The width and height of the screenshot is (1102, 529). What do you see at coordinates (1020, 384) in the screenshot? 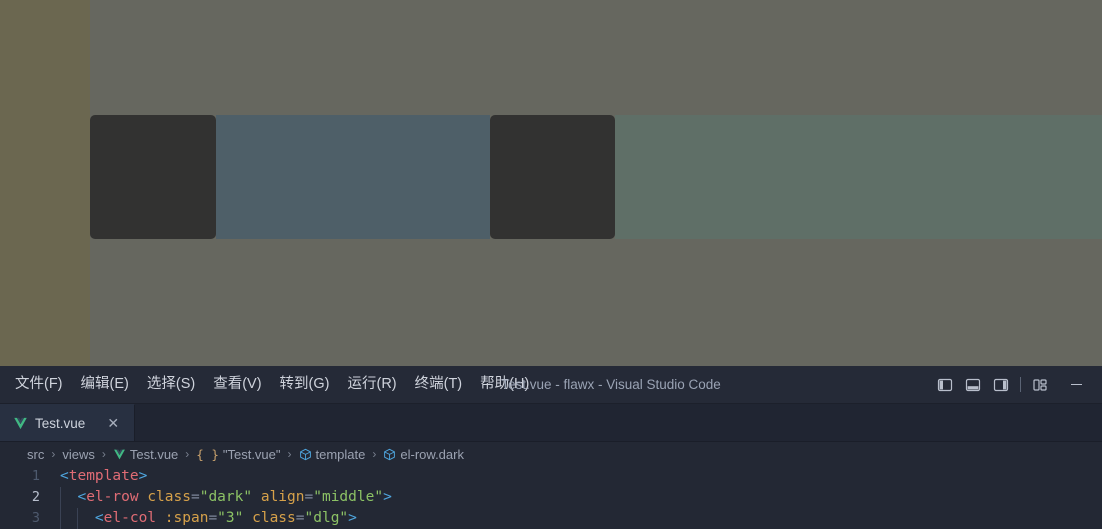
I see `titlebar-divider` at bounding box center [1020, 384].